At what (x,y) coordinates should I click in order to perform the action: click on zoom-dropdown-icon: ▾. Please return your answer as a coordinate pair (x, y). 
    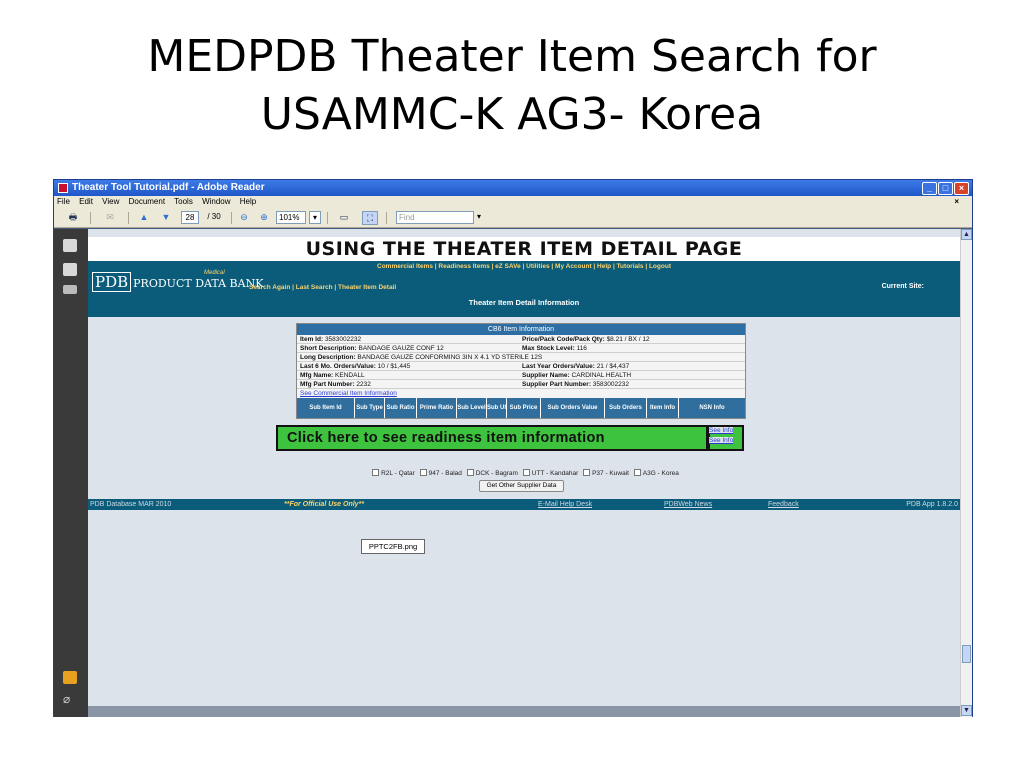
    Looking at the image, I should click on (315, 217).